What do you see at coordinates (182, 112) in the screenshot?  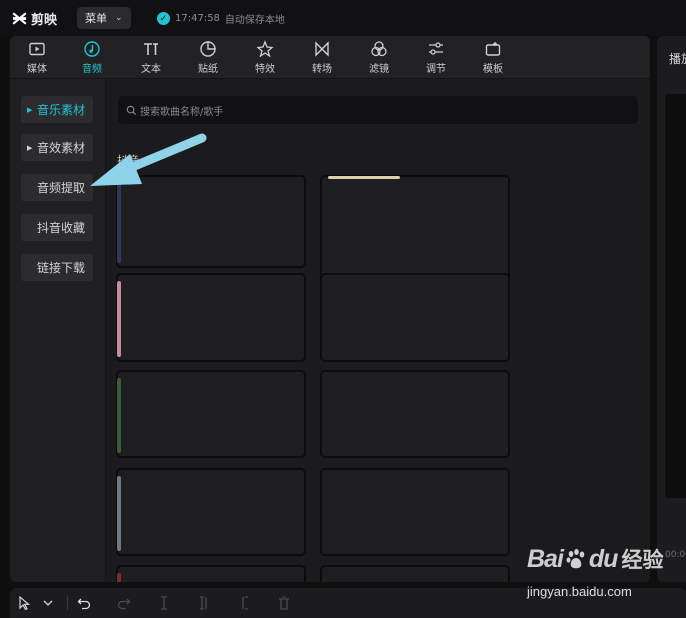 I see `search-placeholder: 搜索歌曲名称/歌手` at bounding box center [182, 112].